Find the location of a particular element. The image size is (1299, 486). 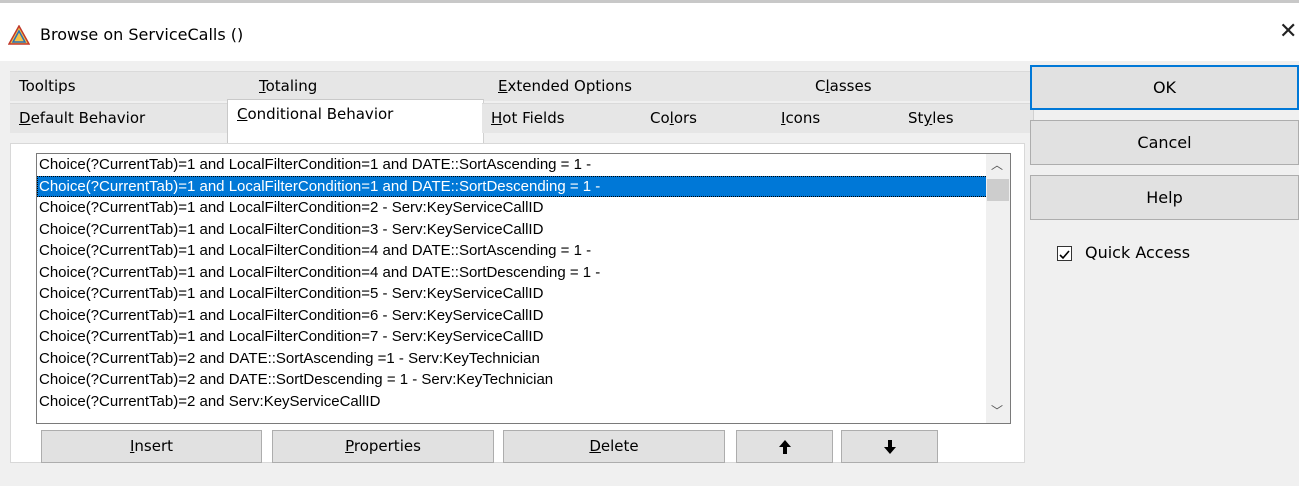

tab-icons: Icons is located at coordinates (836, 118).